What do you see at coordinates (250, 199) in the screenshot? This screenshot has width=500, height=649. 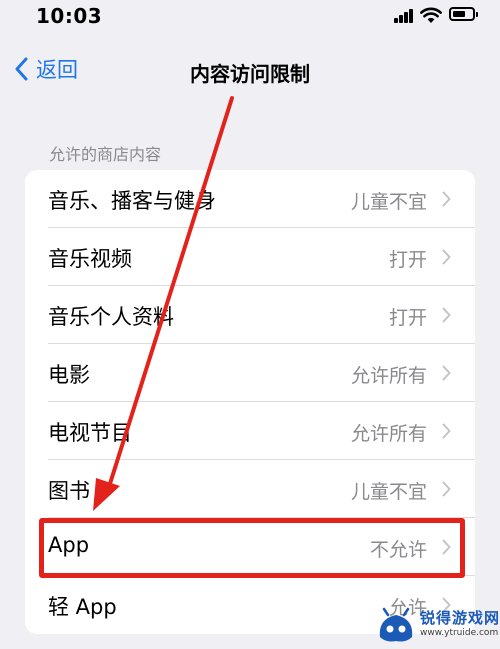 I see `row-music-podcasts-fitness: 音乐、播客与健身 儿童不宜` at bounding box center [250, 199].